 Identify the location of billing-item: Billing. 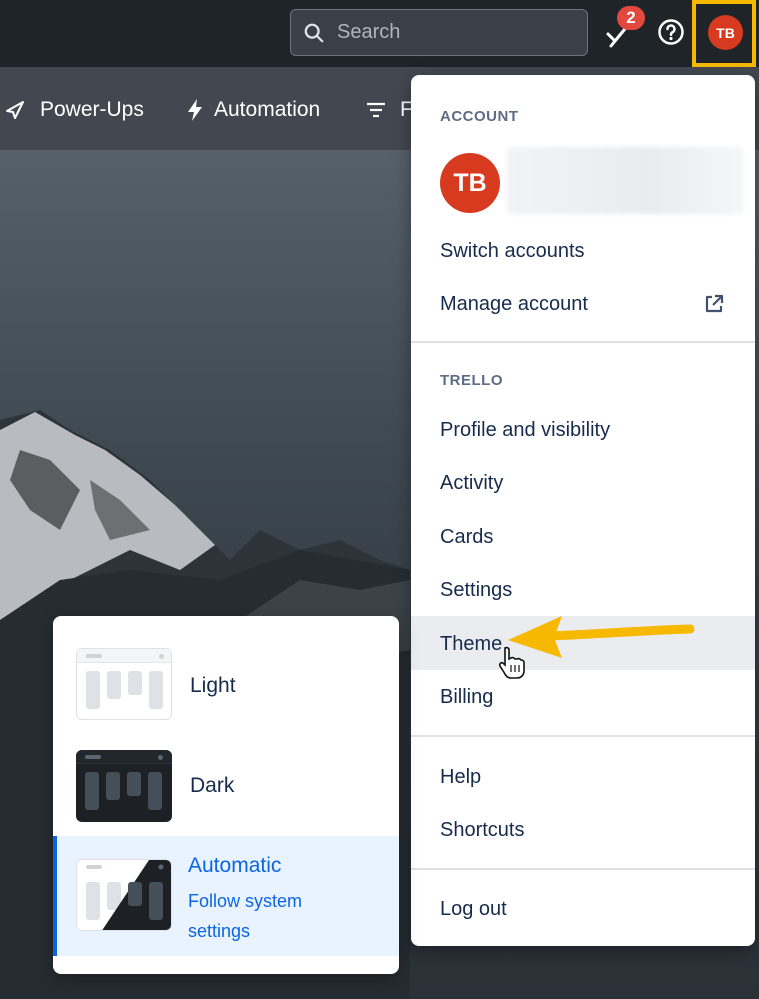
(466, 697).